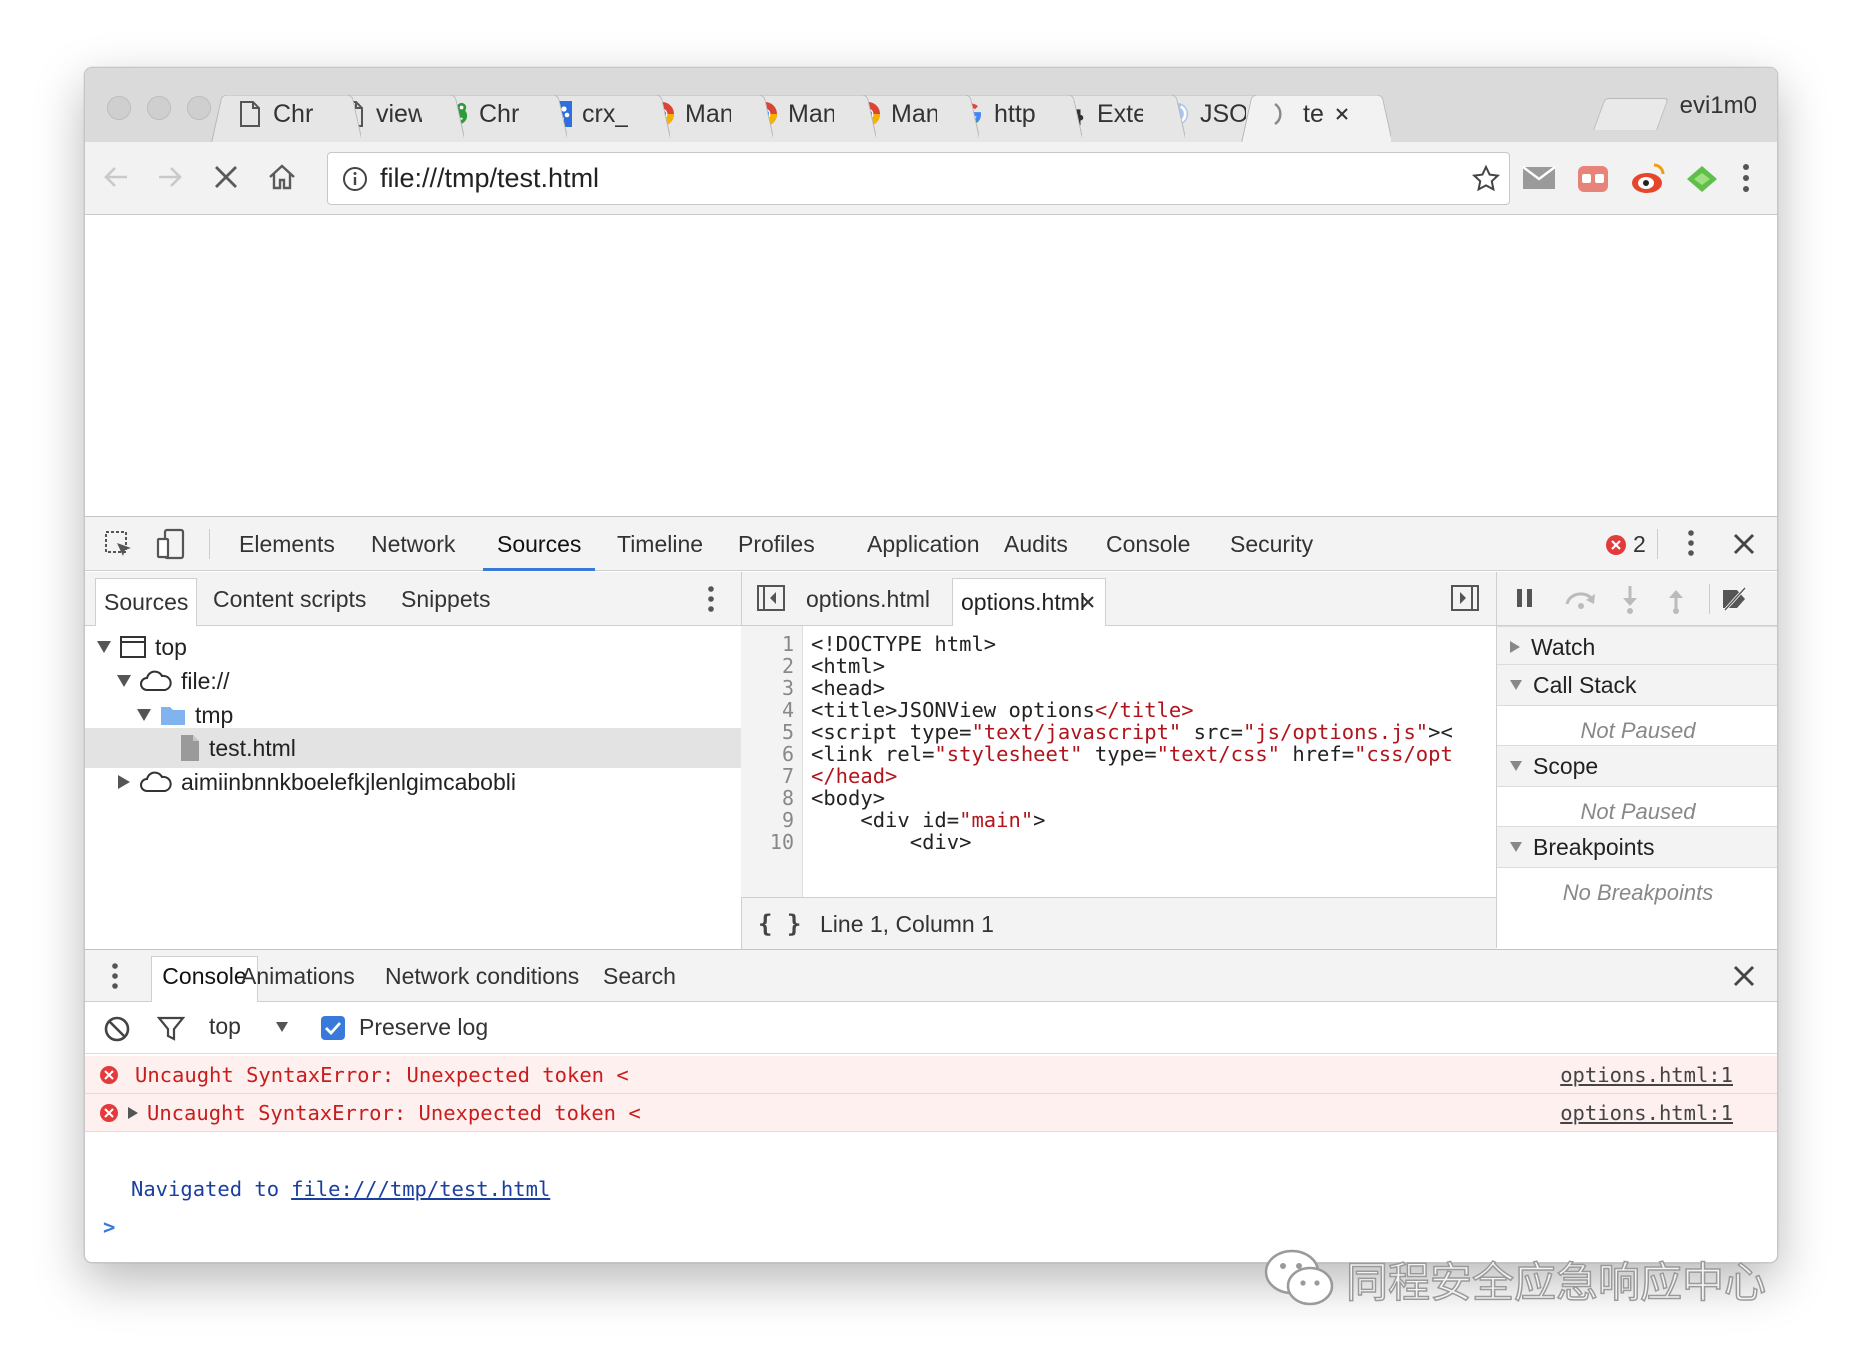 The width and height of the screenshot is (1862, 1364). What do you see at coordinates (298, 976) in the screenshot?
I see `drawer-tab-animations: Animations` at bounding box center [298, 976].